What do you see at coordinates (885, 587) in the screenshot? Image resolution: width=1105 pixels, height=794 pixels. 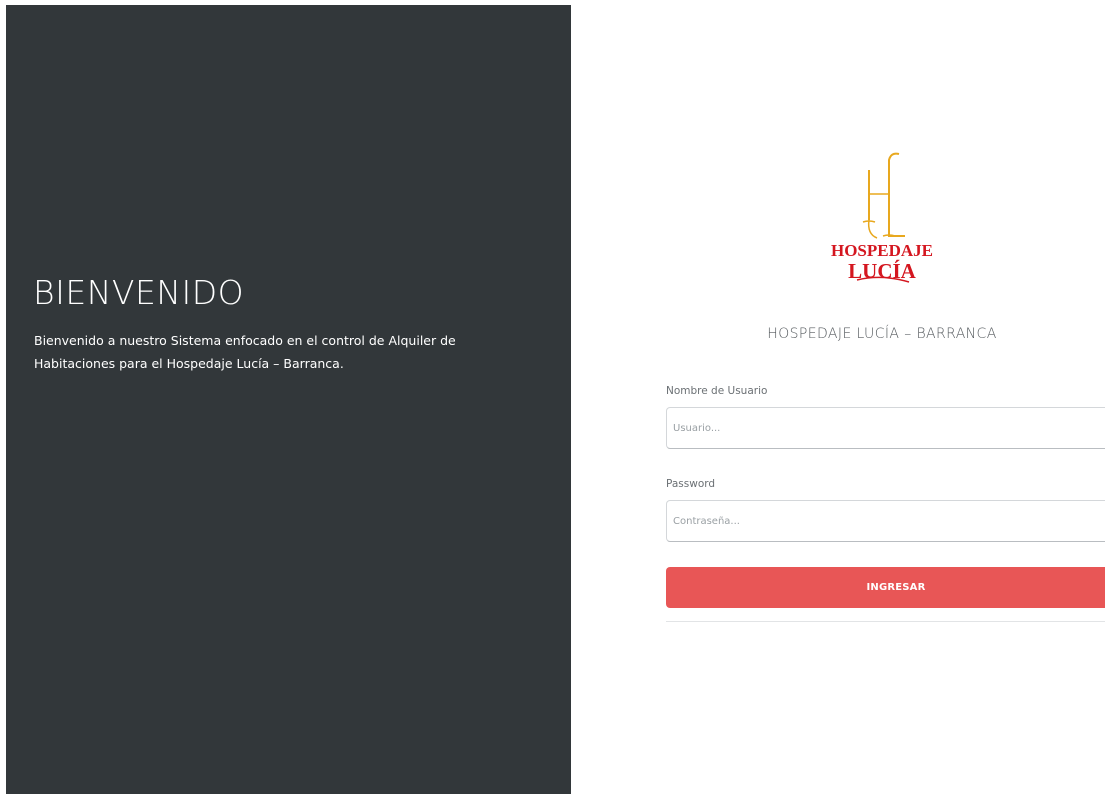 I see `ingresar-button: INGRESAR` at bounding box center [885, 587].